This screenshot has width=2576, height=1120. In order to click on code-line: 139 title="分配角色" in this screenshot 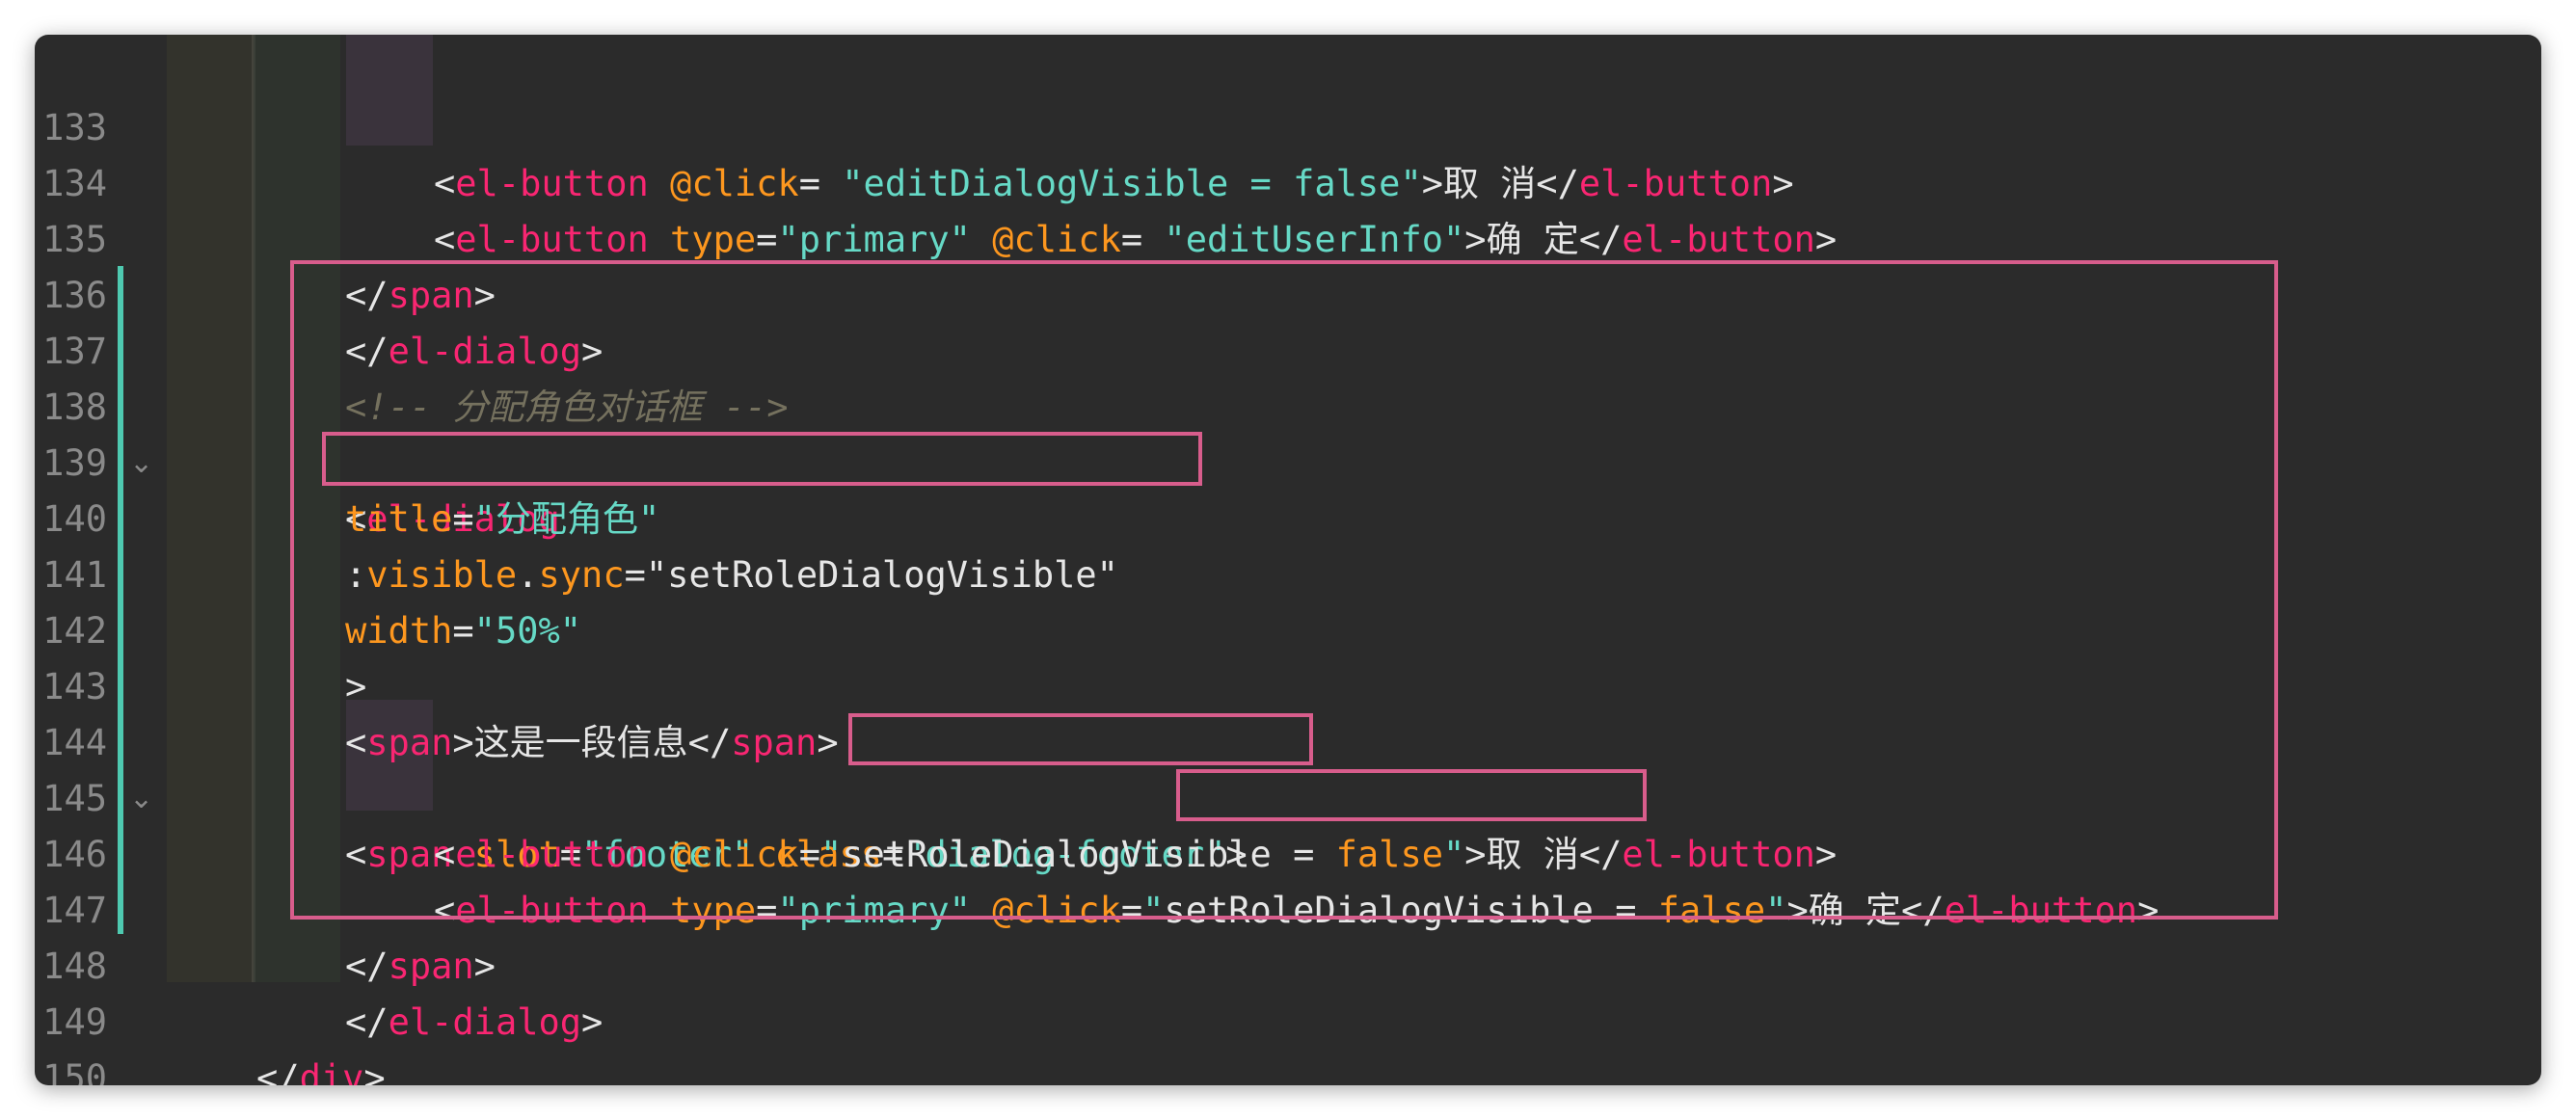, I will do `click(1288, 460)`.